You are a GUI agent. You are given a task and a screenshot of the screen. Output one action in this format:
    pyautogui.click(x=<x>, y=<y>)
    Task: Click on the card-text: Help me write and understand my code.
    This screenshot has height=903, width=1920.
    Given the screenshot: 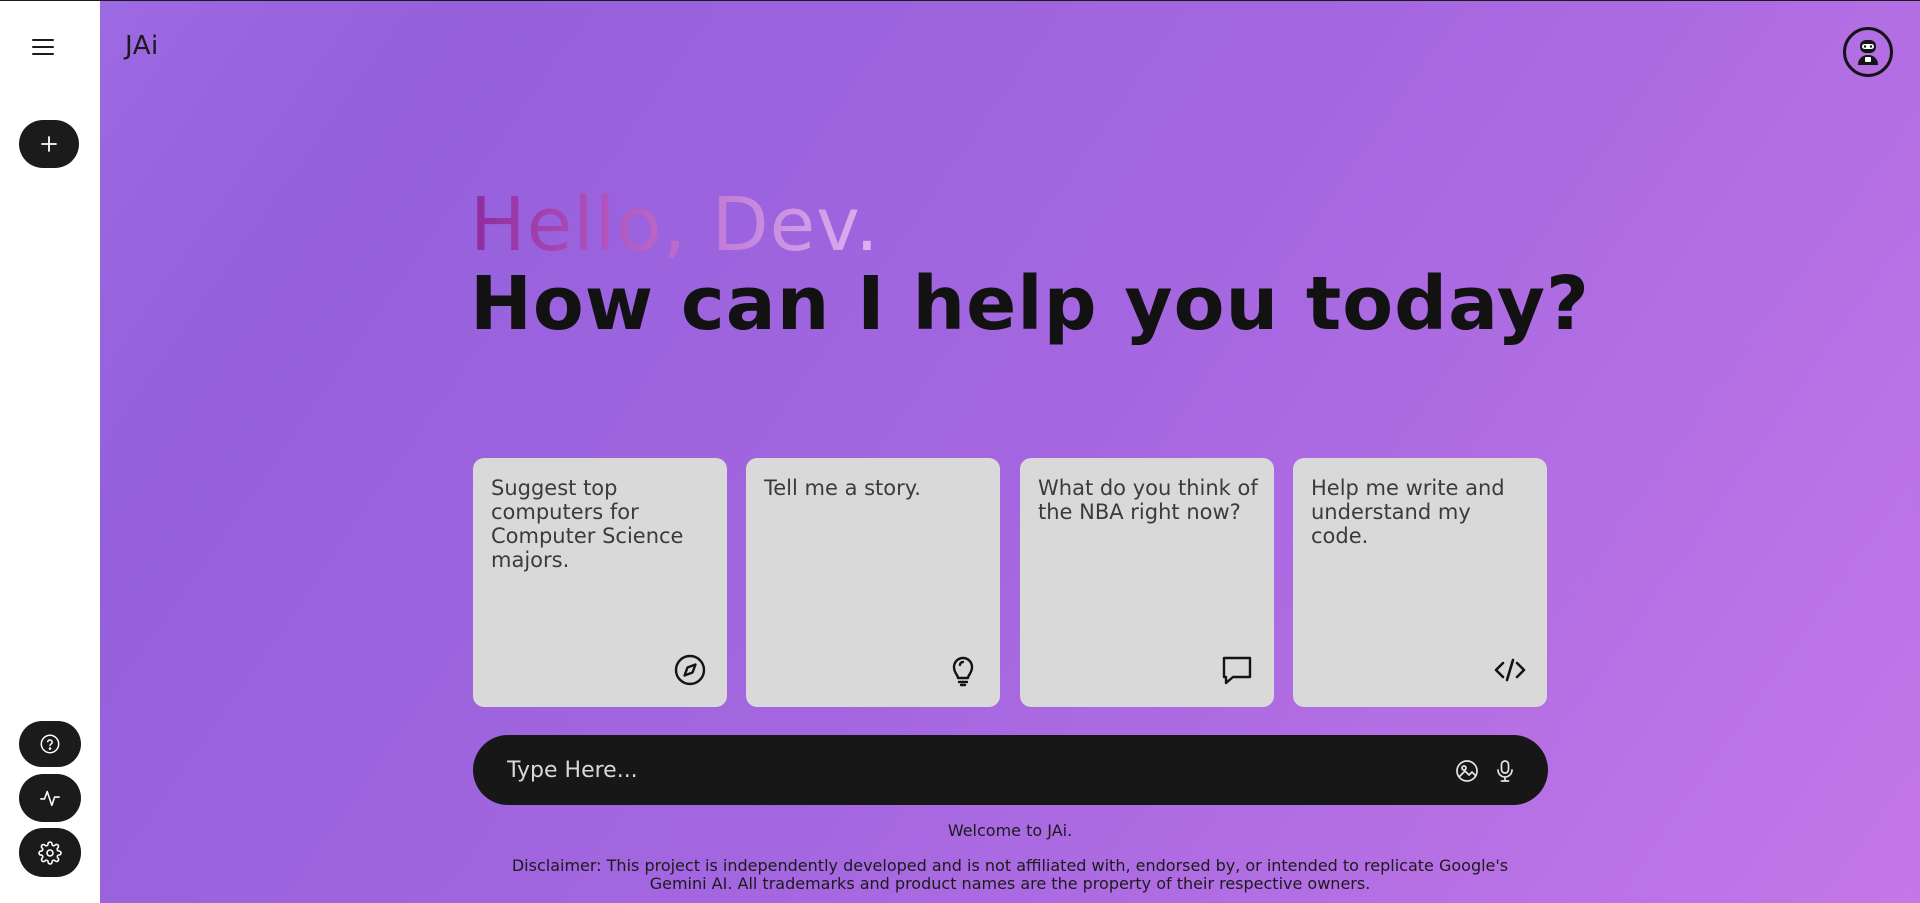 What is the action you would take?
    pyautogui.click(x=1408, y=512)
    